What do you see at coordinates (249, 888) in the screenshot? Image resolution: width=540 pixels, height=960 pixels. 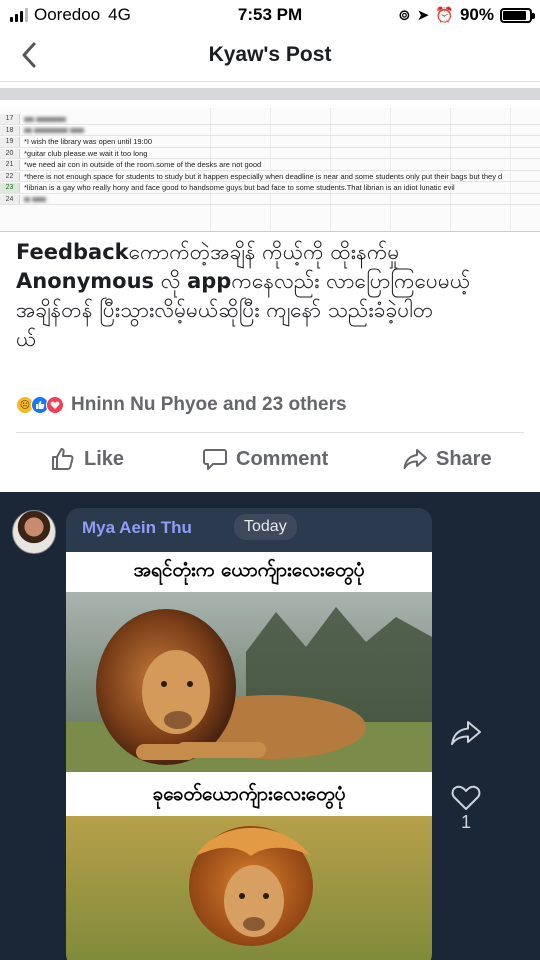 I see `lion-photo-bottom` at bounding box center [249, 888].